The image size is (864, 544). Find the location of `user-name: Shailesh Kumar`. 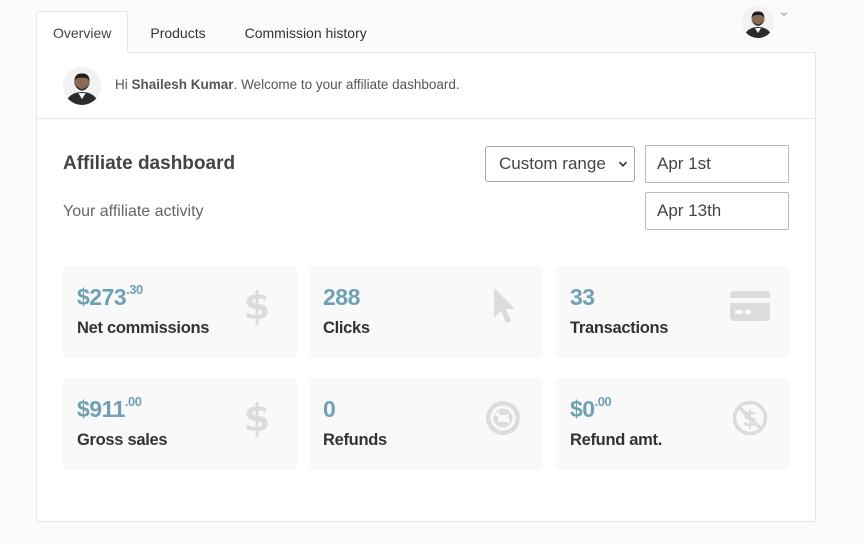

user-name: Shailesh Kumar is located at coordinates (182, 84).